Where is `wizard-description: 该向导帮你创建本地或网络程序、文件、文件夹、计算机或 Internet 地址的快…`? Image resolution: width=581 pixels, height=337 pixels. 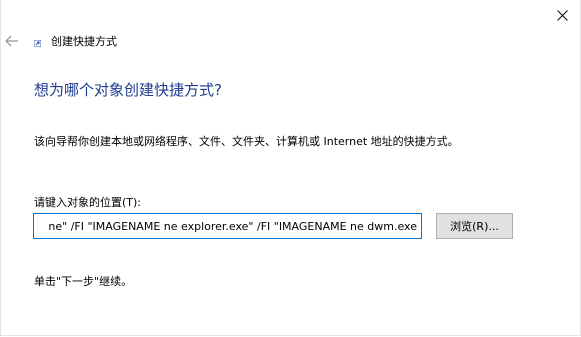
wizard-description: 该向导帮你创建本地或网络程序、文件、文件夹、计算机或 Internet 地址的快… is located at coordinates (246, 141).